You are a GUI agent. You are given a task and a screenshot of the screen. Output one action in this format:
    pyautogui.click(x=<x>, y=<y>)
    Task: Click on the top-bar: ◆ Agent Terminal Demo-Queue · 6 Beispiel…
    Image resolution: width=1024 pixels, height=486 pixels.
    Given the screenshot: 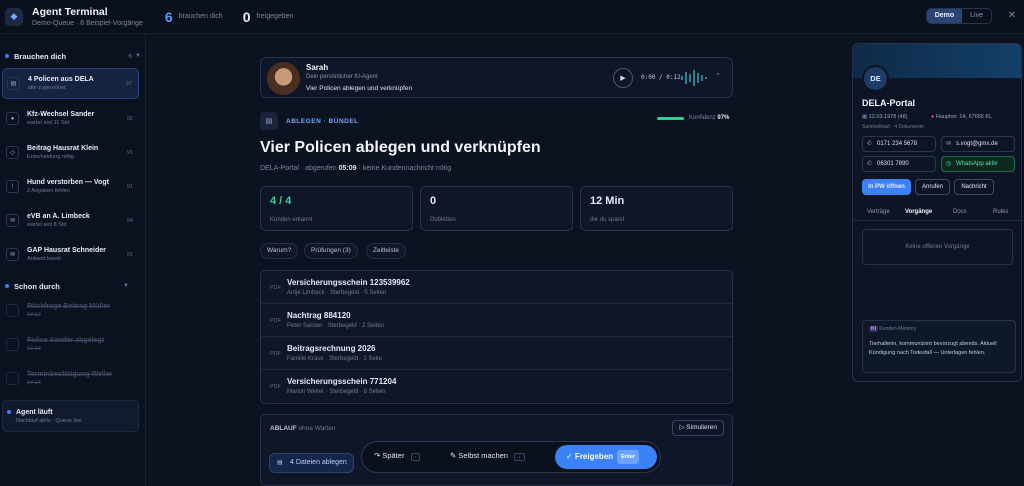 What is the action you would take?
    pyautogui.click(x=512, y=17)
    